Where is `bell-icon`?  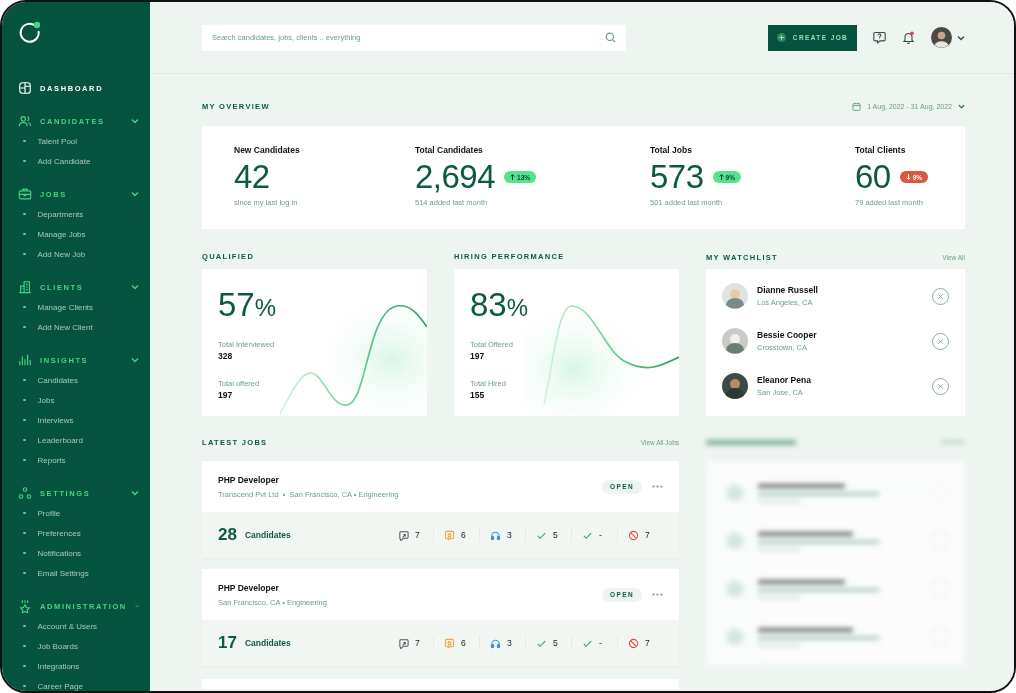 bell-icon is located at coordinates (908, 37).